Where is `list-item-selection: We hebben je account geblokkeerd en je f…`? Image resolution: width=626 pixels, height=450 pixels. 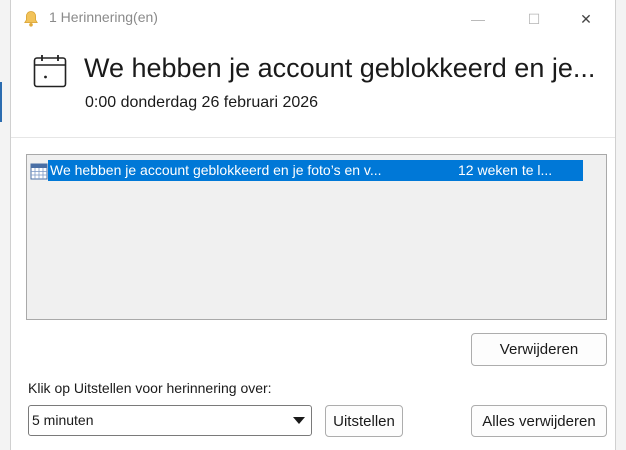 list-item-selection: We hebben je account geblokkeerd en je f… is located at coordinates (315, 170).